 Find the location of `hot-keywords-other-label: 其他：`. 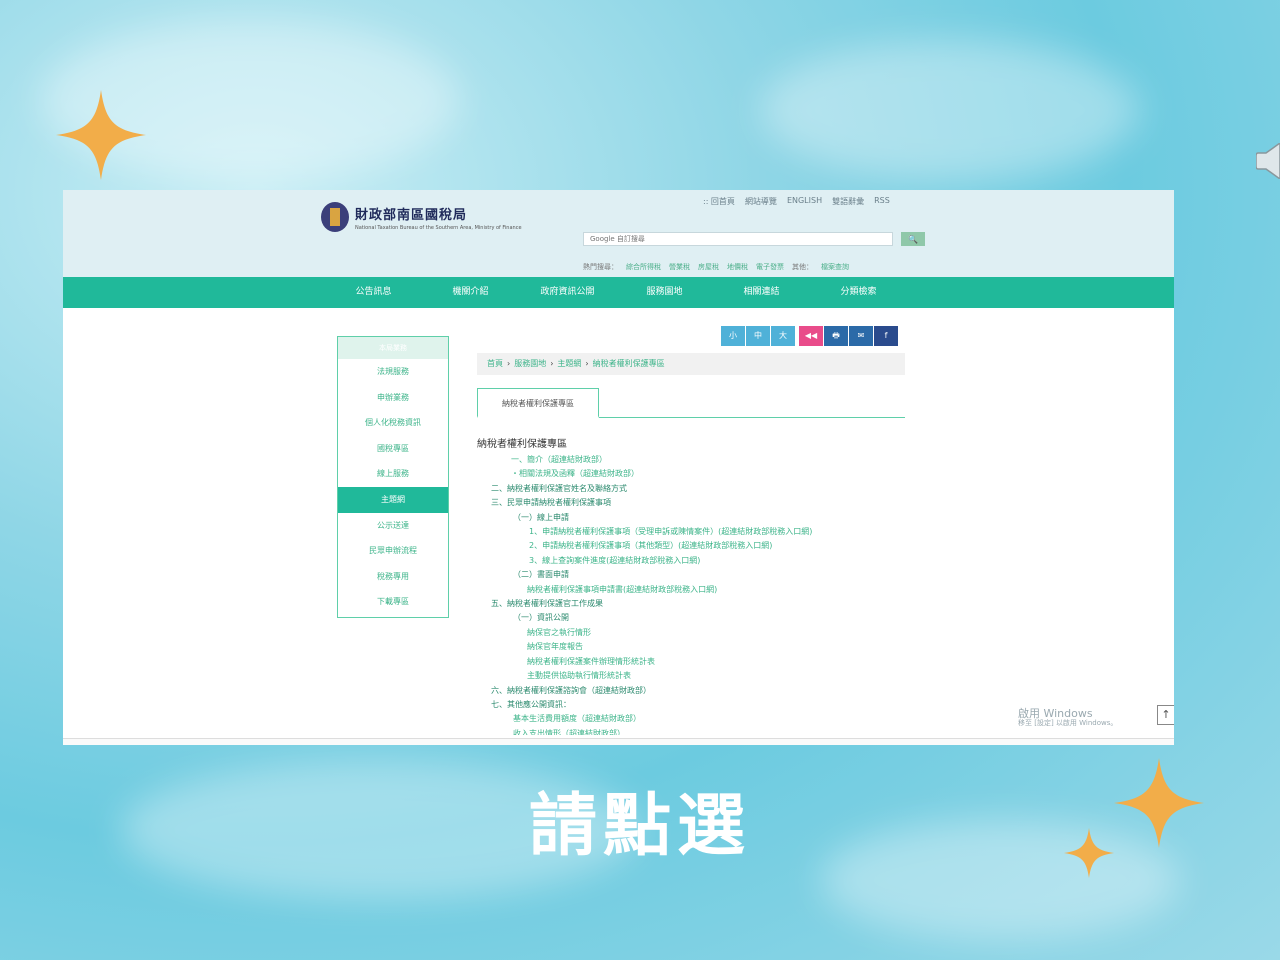

hot-keywords-other-label: 其他： is located at coordinates (802, 267).